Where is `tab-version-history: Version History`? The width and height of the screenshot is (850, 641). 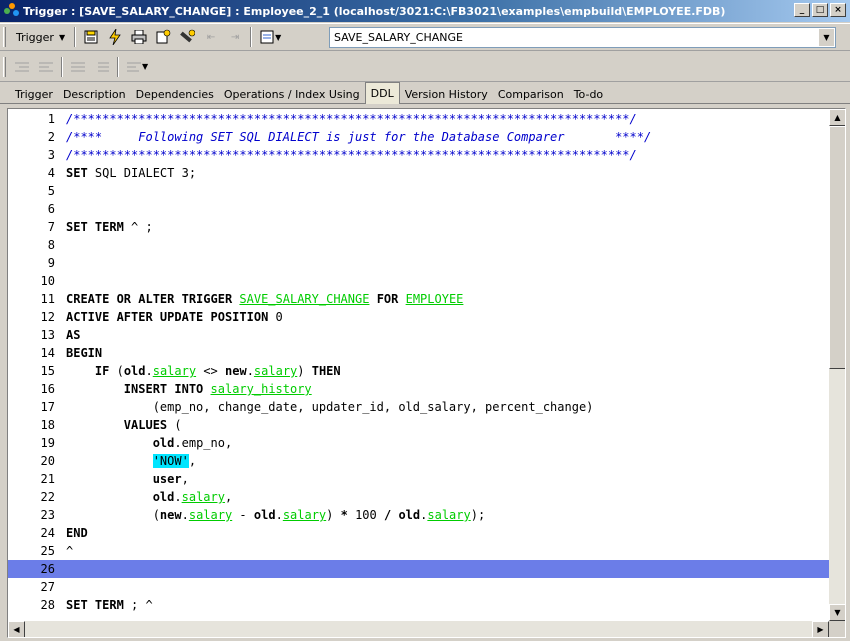
tab-version-history: Version History is located at coordinates (446, 94).